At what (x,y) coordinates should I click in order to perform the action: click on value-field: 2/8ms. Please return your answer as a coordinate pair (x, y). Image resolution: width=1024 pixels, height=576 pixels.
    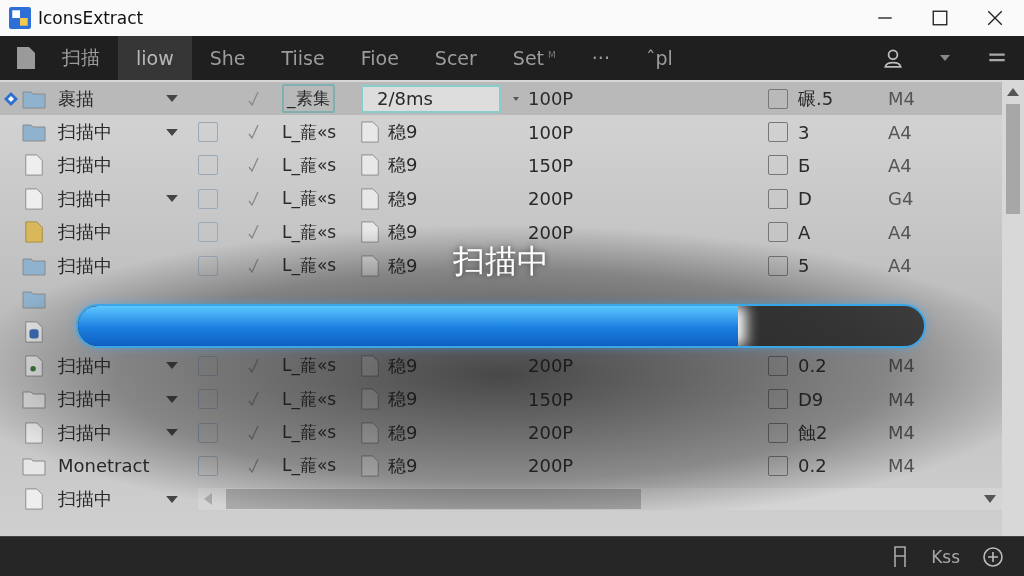
    Looking at the image, I should click on (431, 98).